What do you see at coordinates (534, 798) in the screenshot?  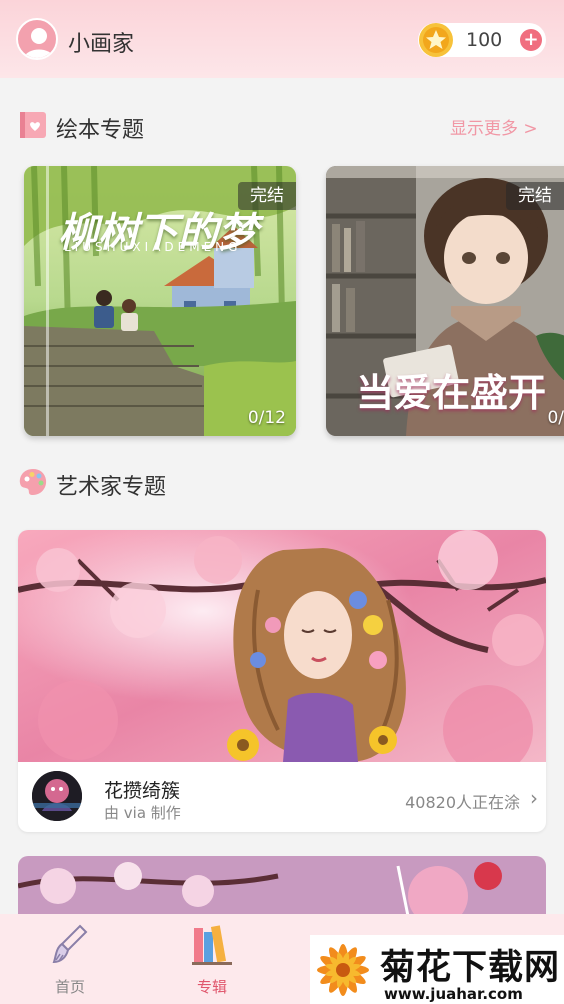 I see `chevron-right-icon: ›` at bounding box center [534, 798].